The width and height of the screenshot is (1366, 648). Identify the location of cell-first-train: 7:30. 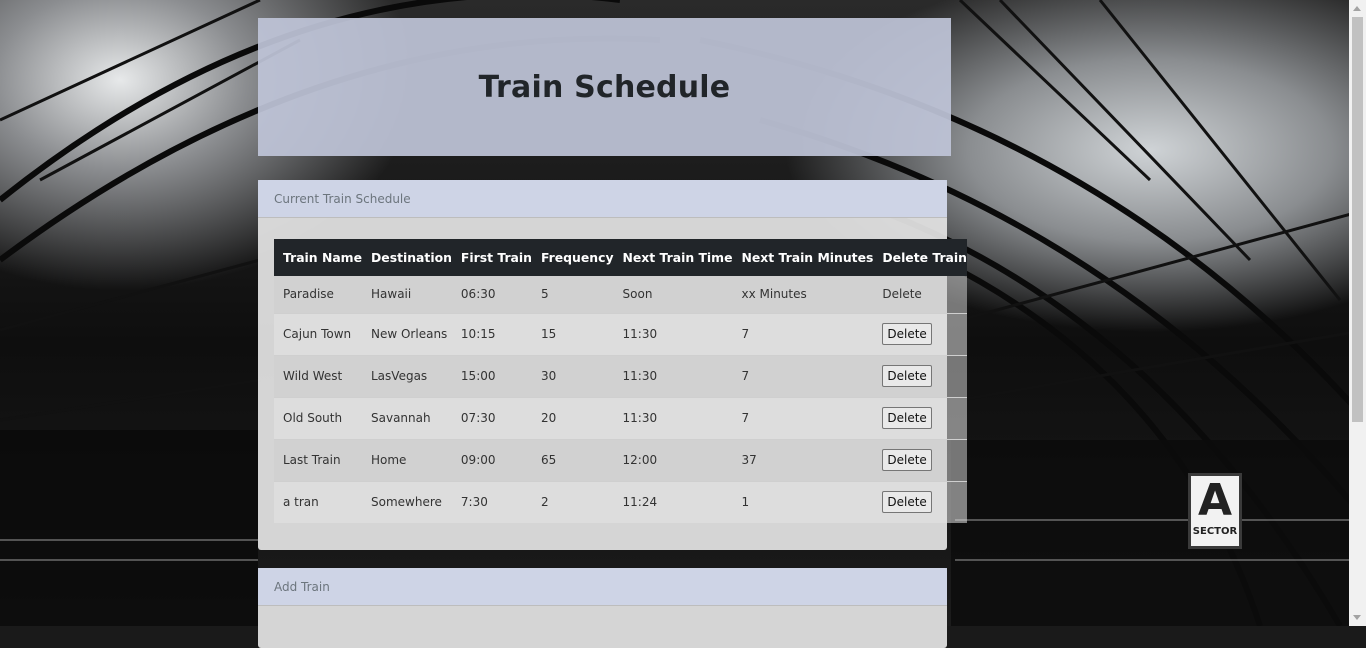
(474, 502).